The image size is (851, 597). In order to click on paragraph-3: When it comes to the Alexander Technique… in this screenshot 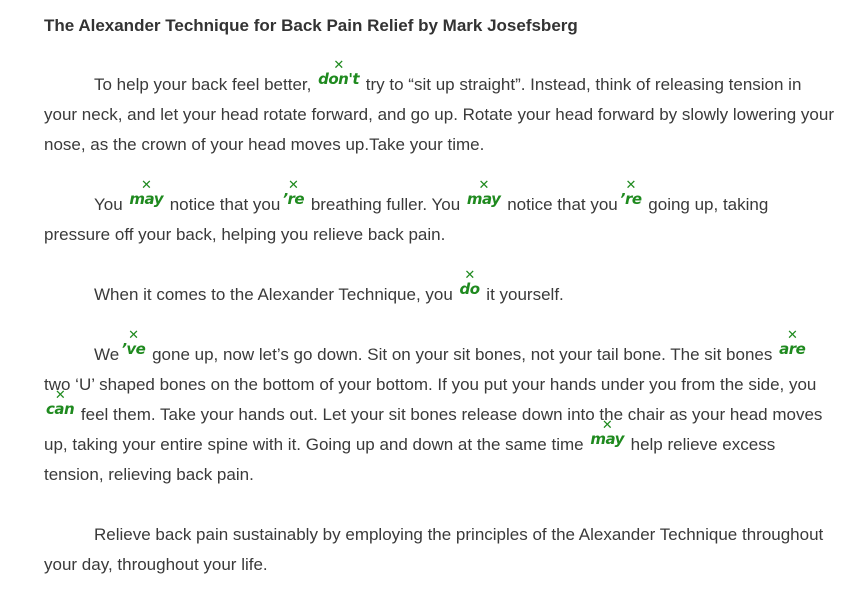, I will do `click(440, 289)`.